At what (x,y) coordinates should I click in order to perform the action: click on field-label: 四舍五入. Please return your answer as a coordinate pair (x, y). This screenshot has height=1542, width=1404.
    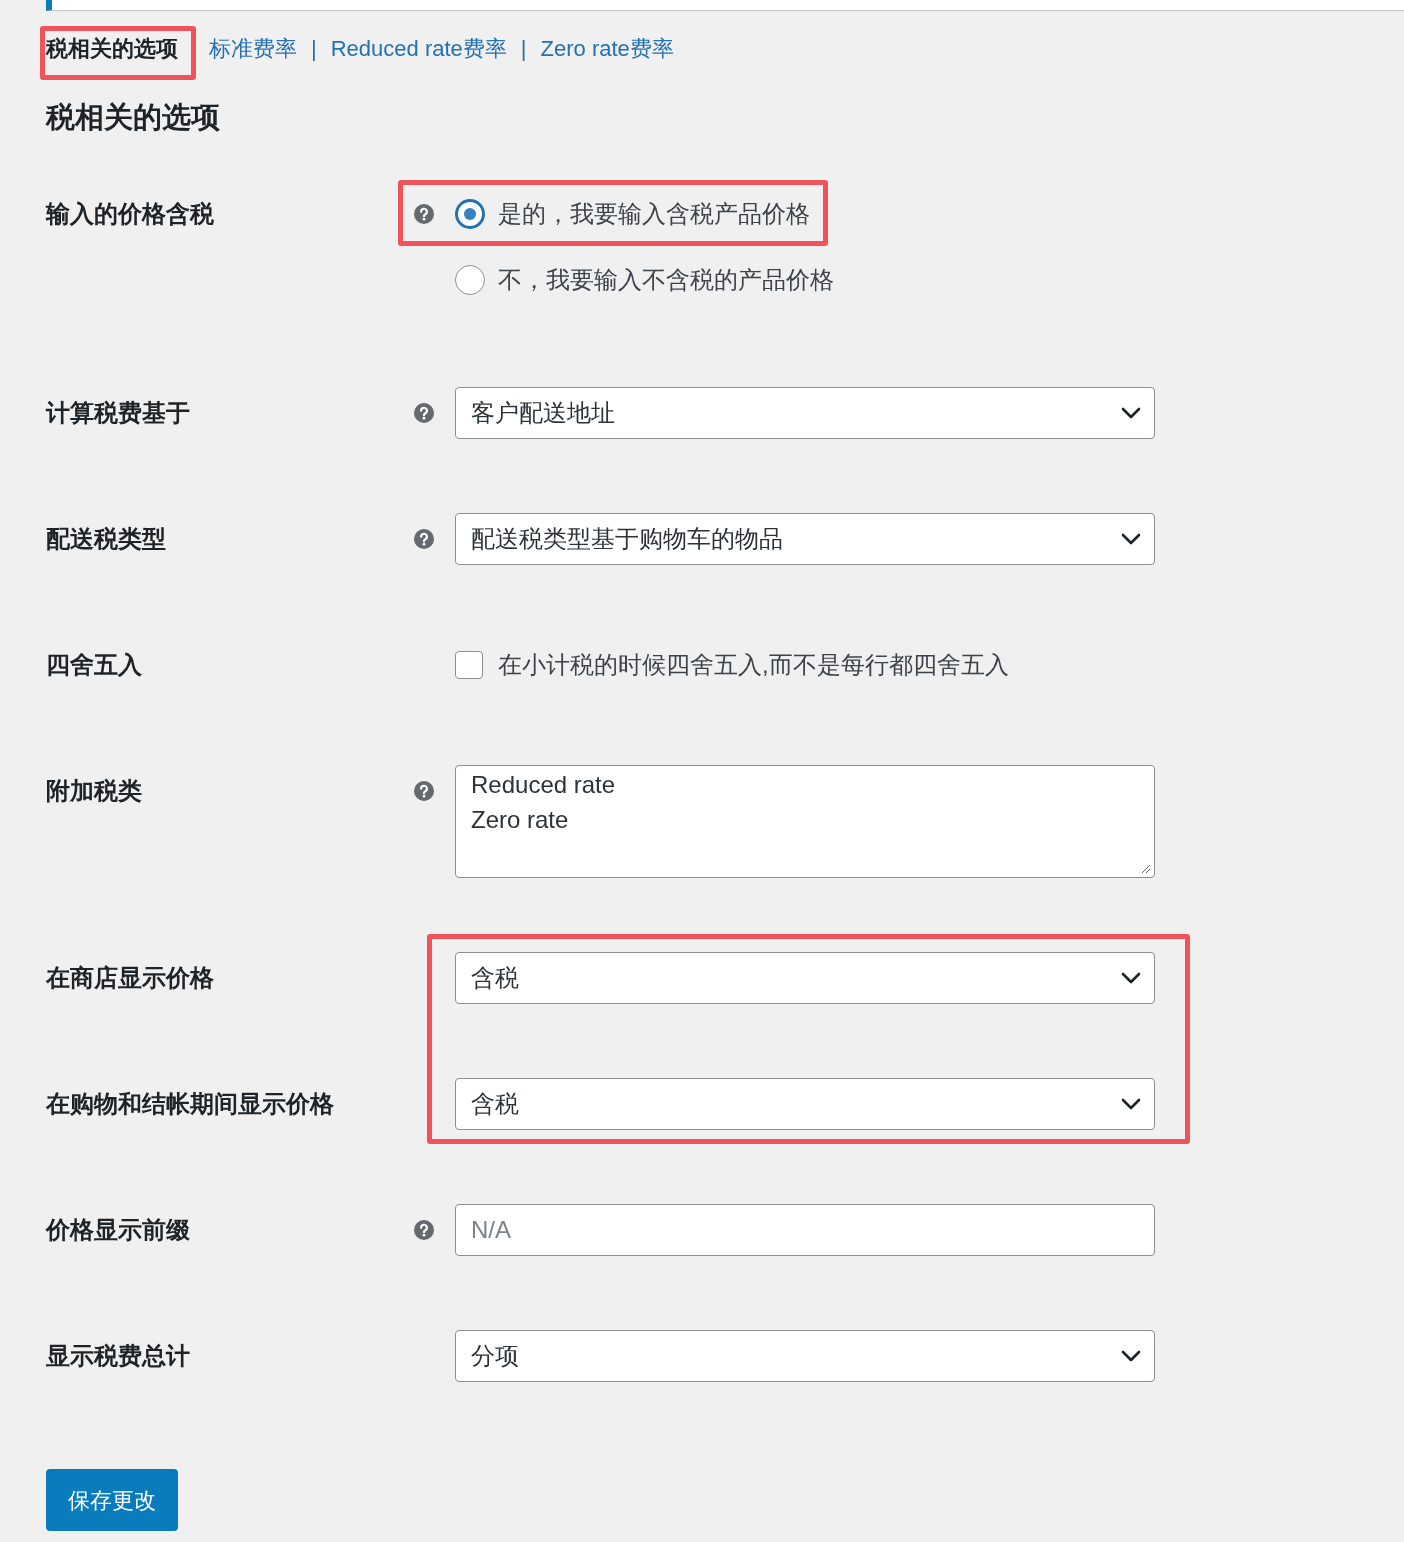
    Looking at the image, I should click on (94, 665).